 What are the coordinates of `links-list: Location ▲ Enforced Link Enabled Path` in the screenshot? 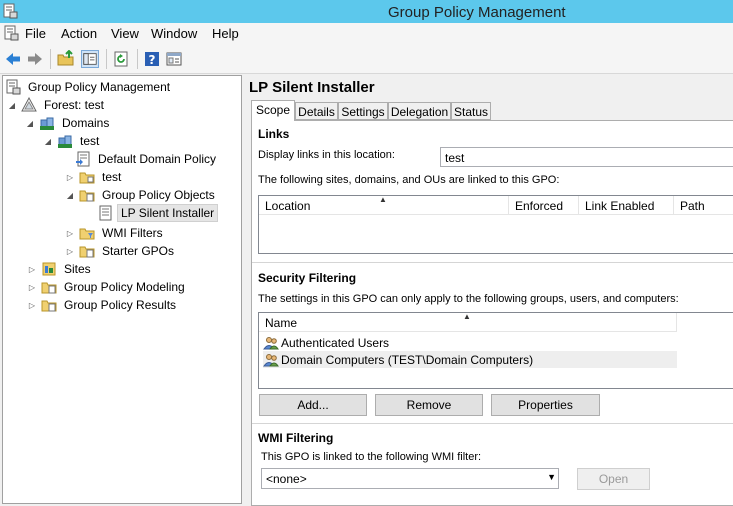 It's located at (495, 224).